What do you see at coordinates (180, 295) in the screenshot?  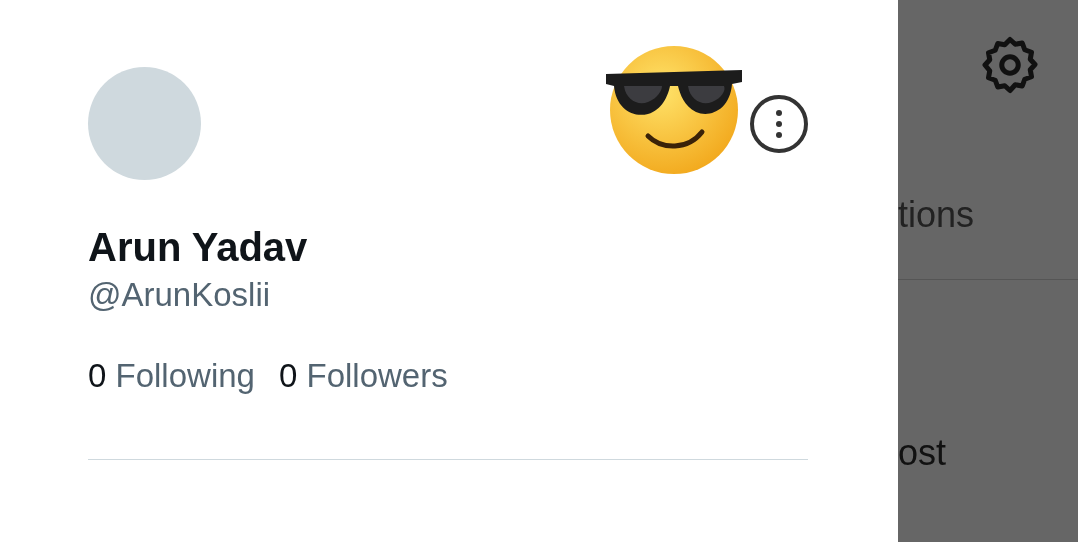 I see `profile-handle: @ArunKoslii` at bounding box center [180, 295].